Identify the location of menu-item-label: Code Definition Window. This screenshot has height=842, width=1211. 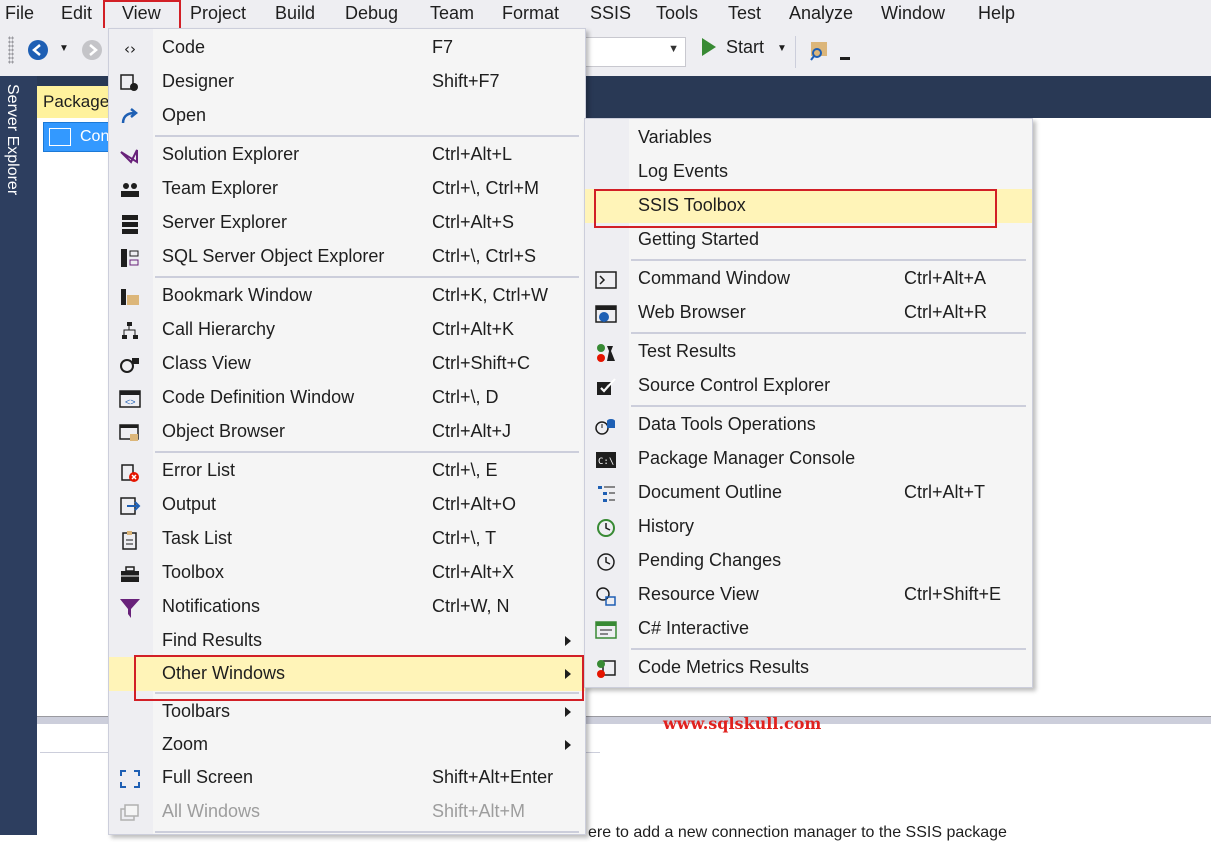
(258, 397).